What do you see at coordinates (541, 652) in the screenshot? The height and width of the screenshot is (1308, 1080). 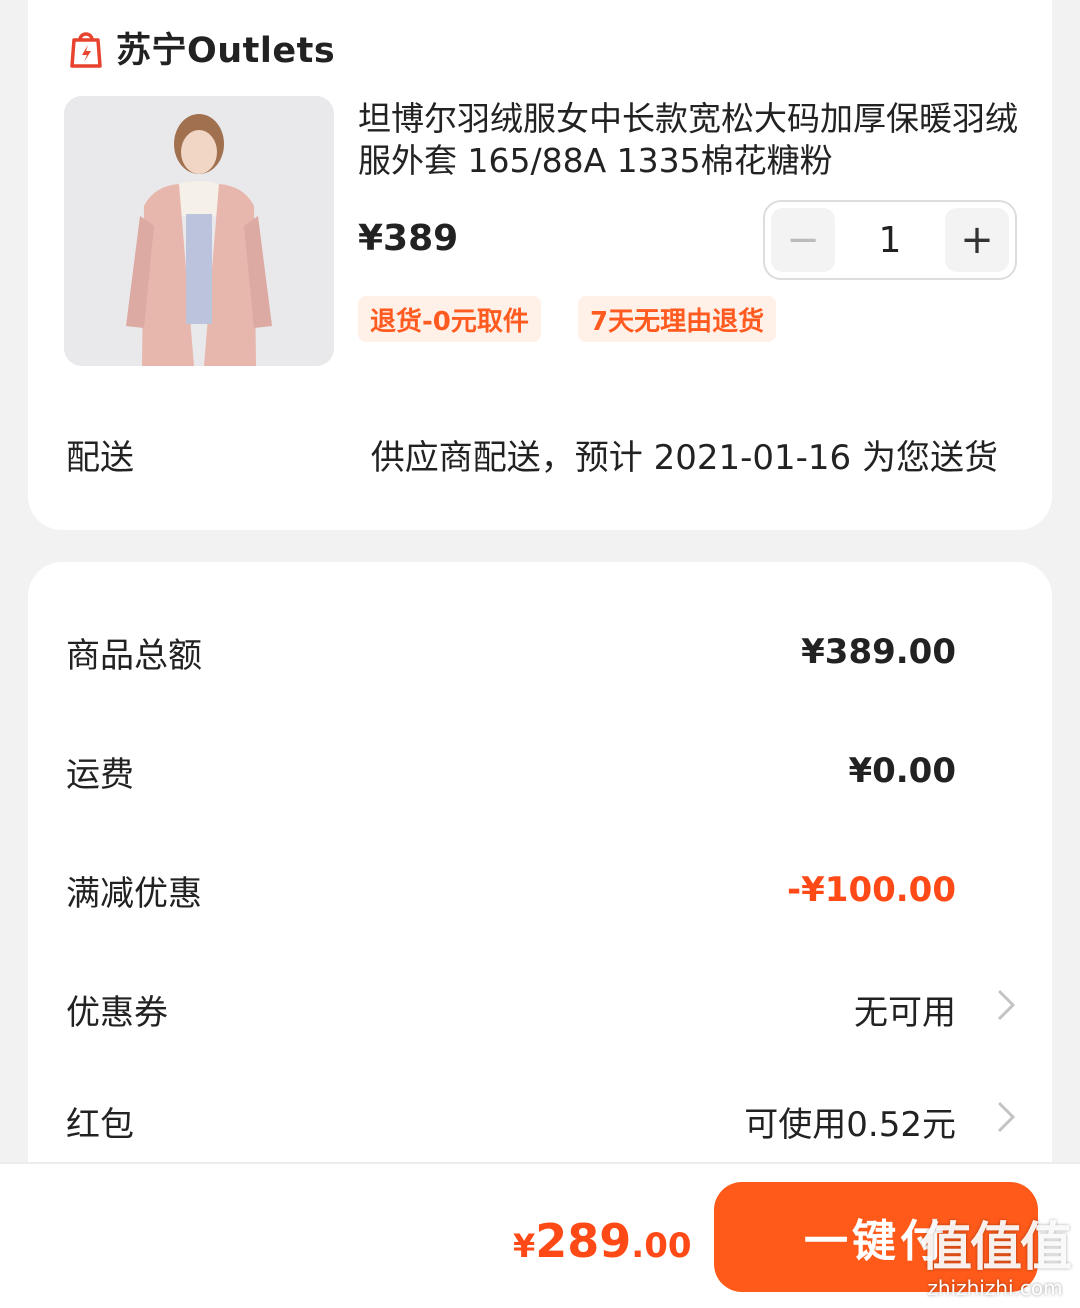 I see `subtotal-row: 商品总额 ¥389.00` at bounding box center [541, 652].